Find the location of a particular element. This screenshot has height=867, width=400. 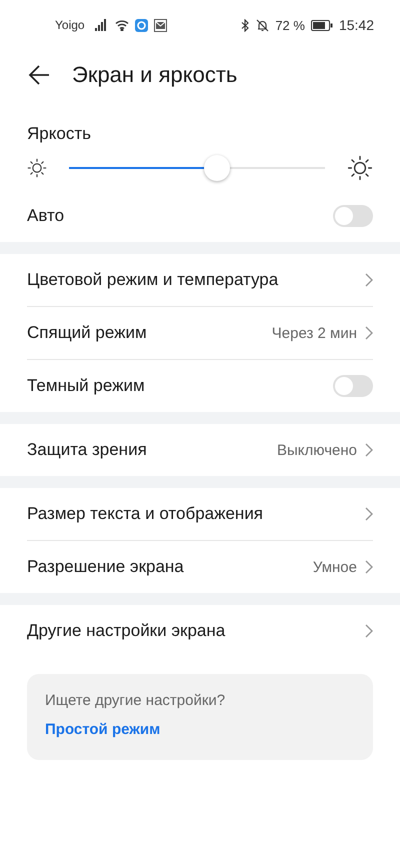

mail-icon is located at coordinates (160, 25).